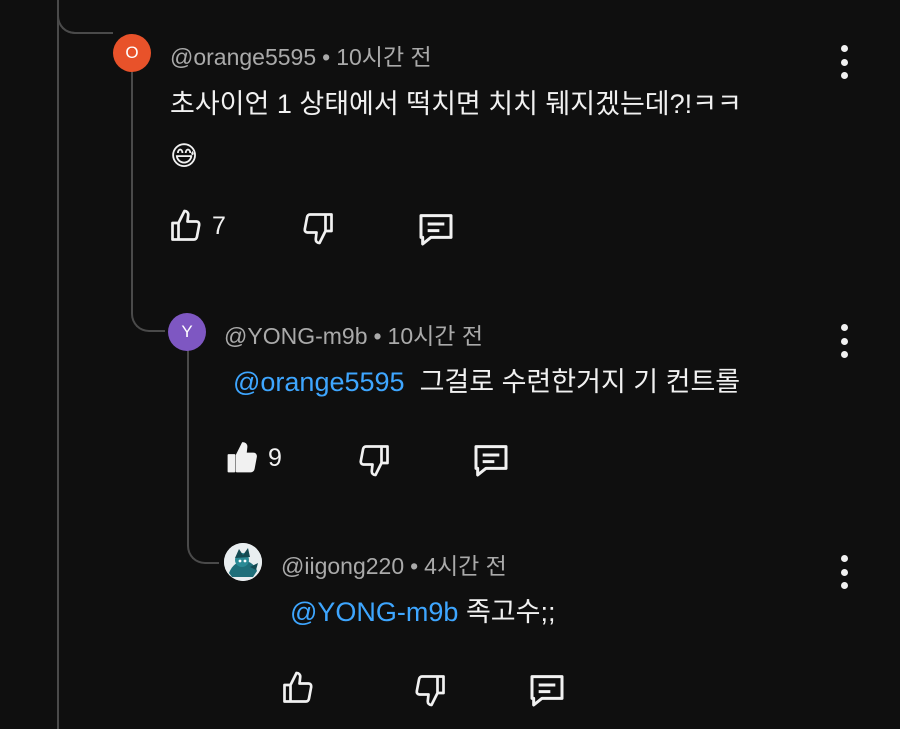 The width and height of the screenshot is (900, 729). Describe the element at coordinates (456, 104) in the screenshot. I see `comment-text-line: 초사이언 1 상태에서 떡치면 치치 뒈지겠는데?!ㅋㅋ` at that location.